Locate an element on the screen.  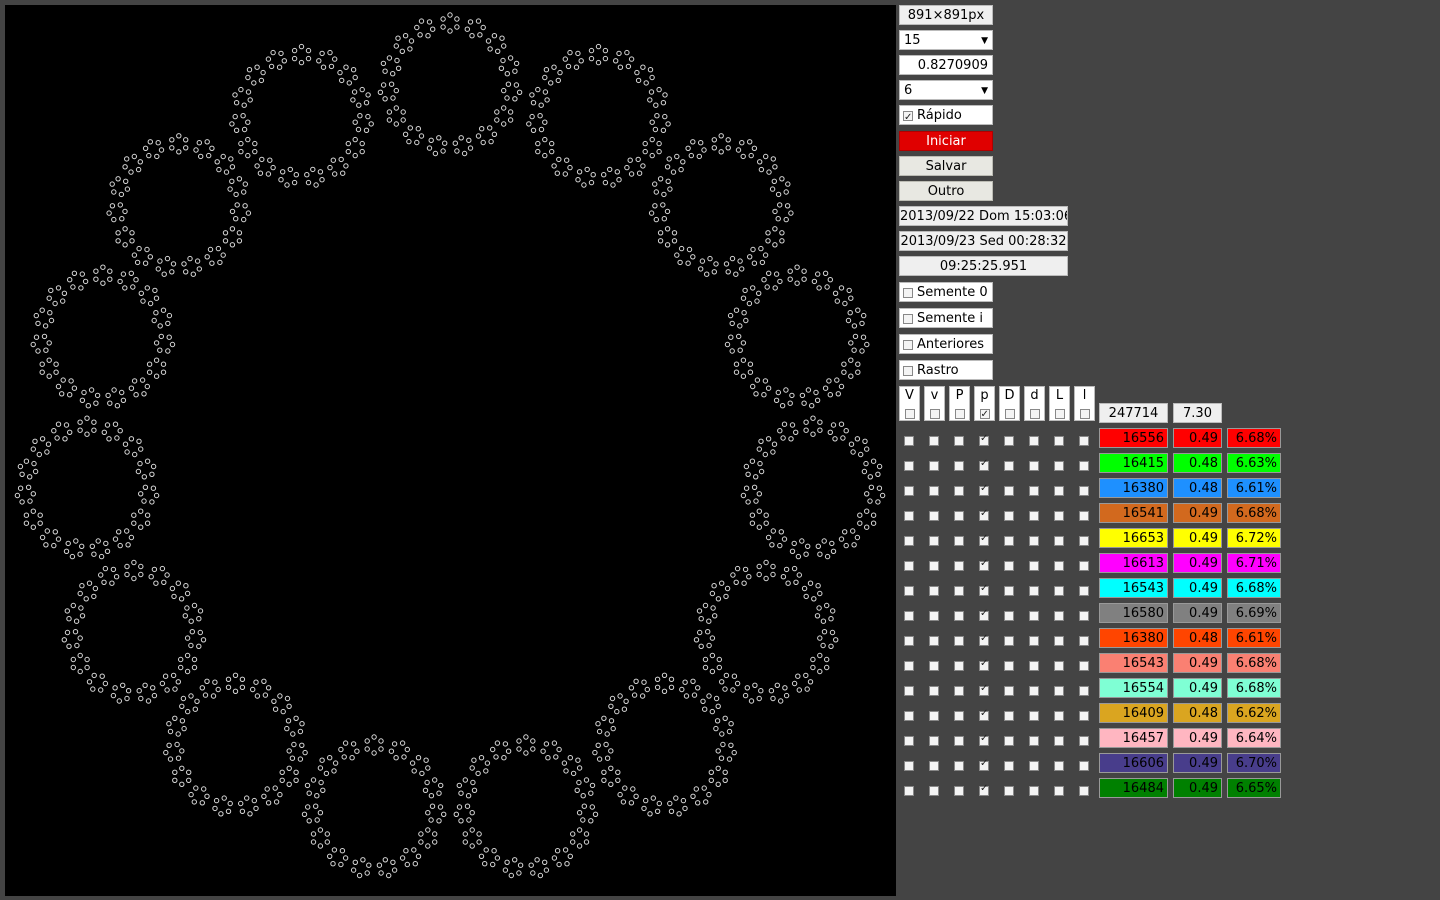
start-button: Iniciar is located at coordinates (946, 141).